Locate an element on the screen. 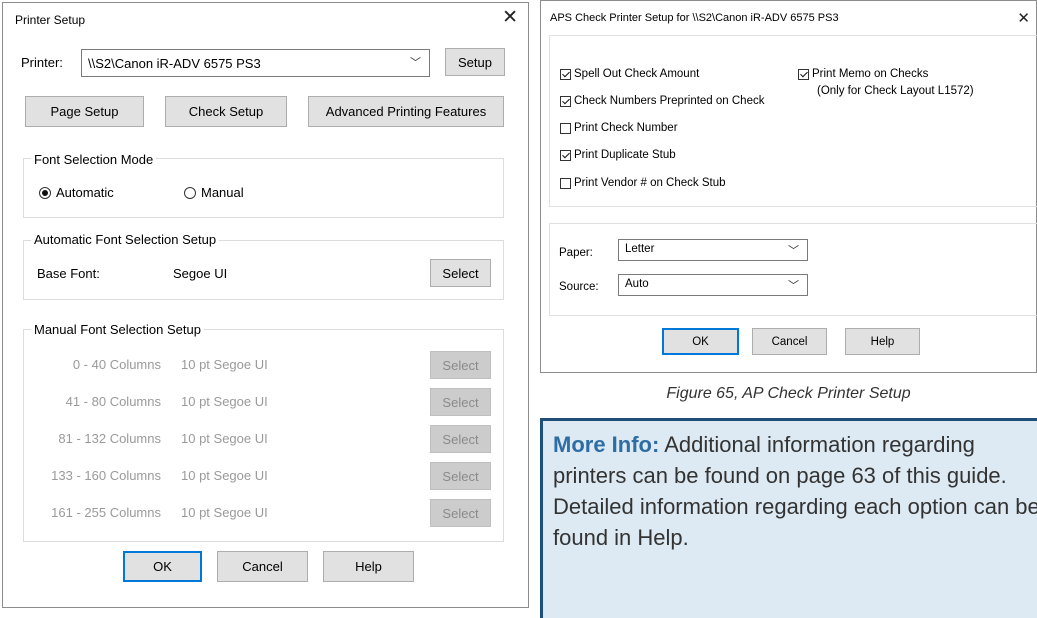 The height and width of the screenshot is (618, 1037). paper-options-group is located at coordinates (793, 269).